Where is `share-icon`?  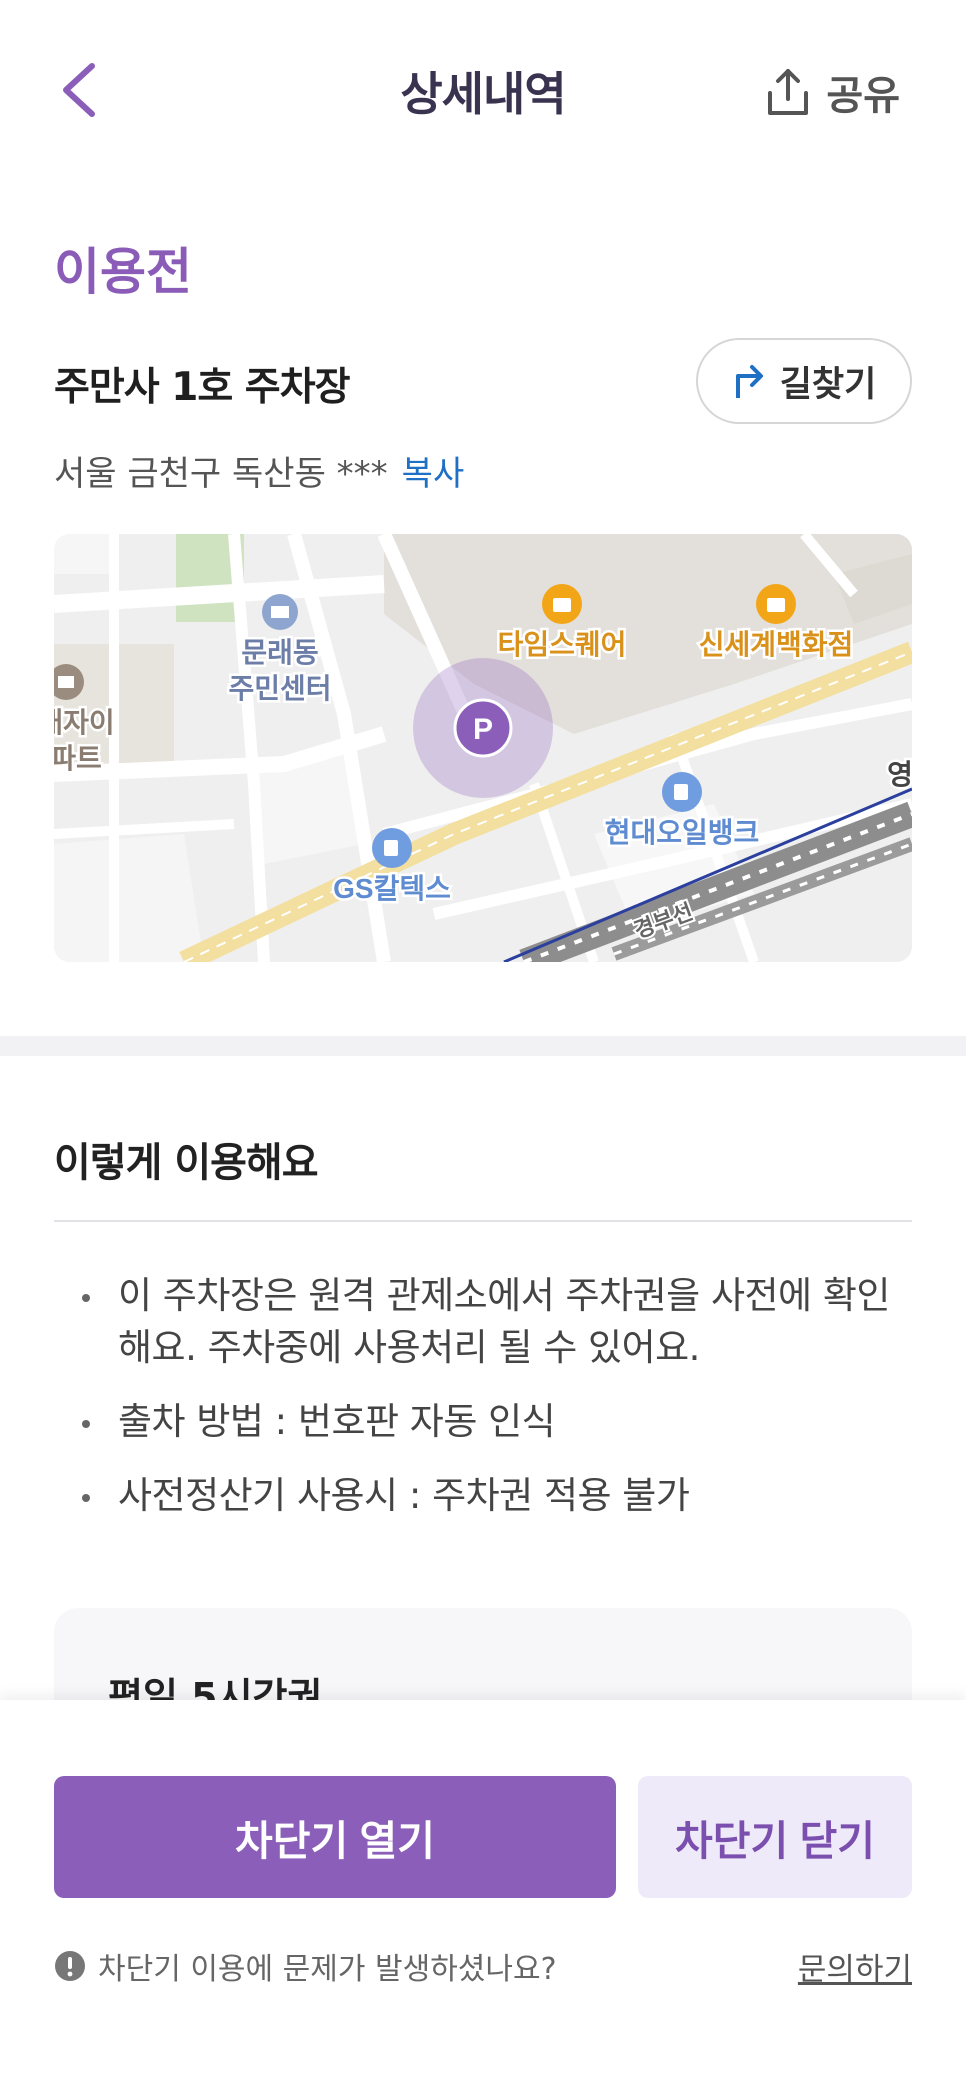
share-icon is located at coordinates (788, 92).